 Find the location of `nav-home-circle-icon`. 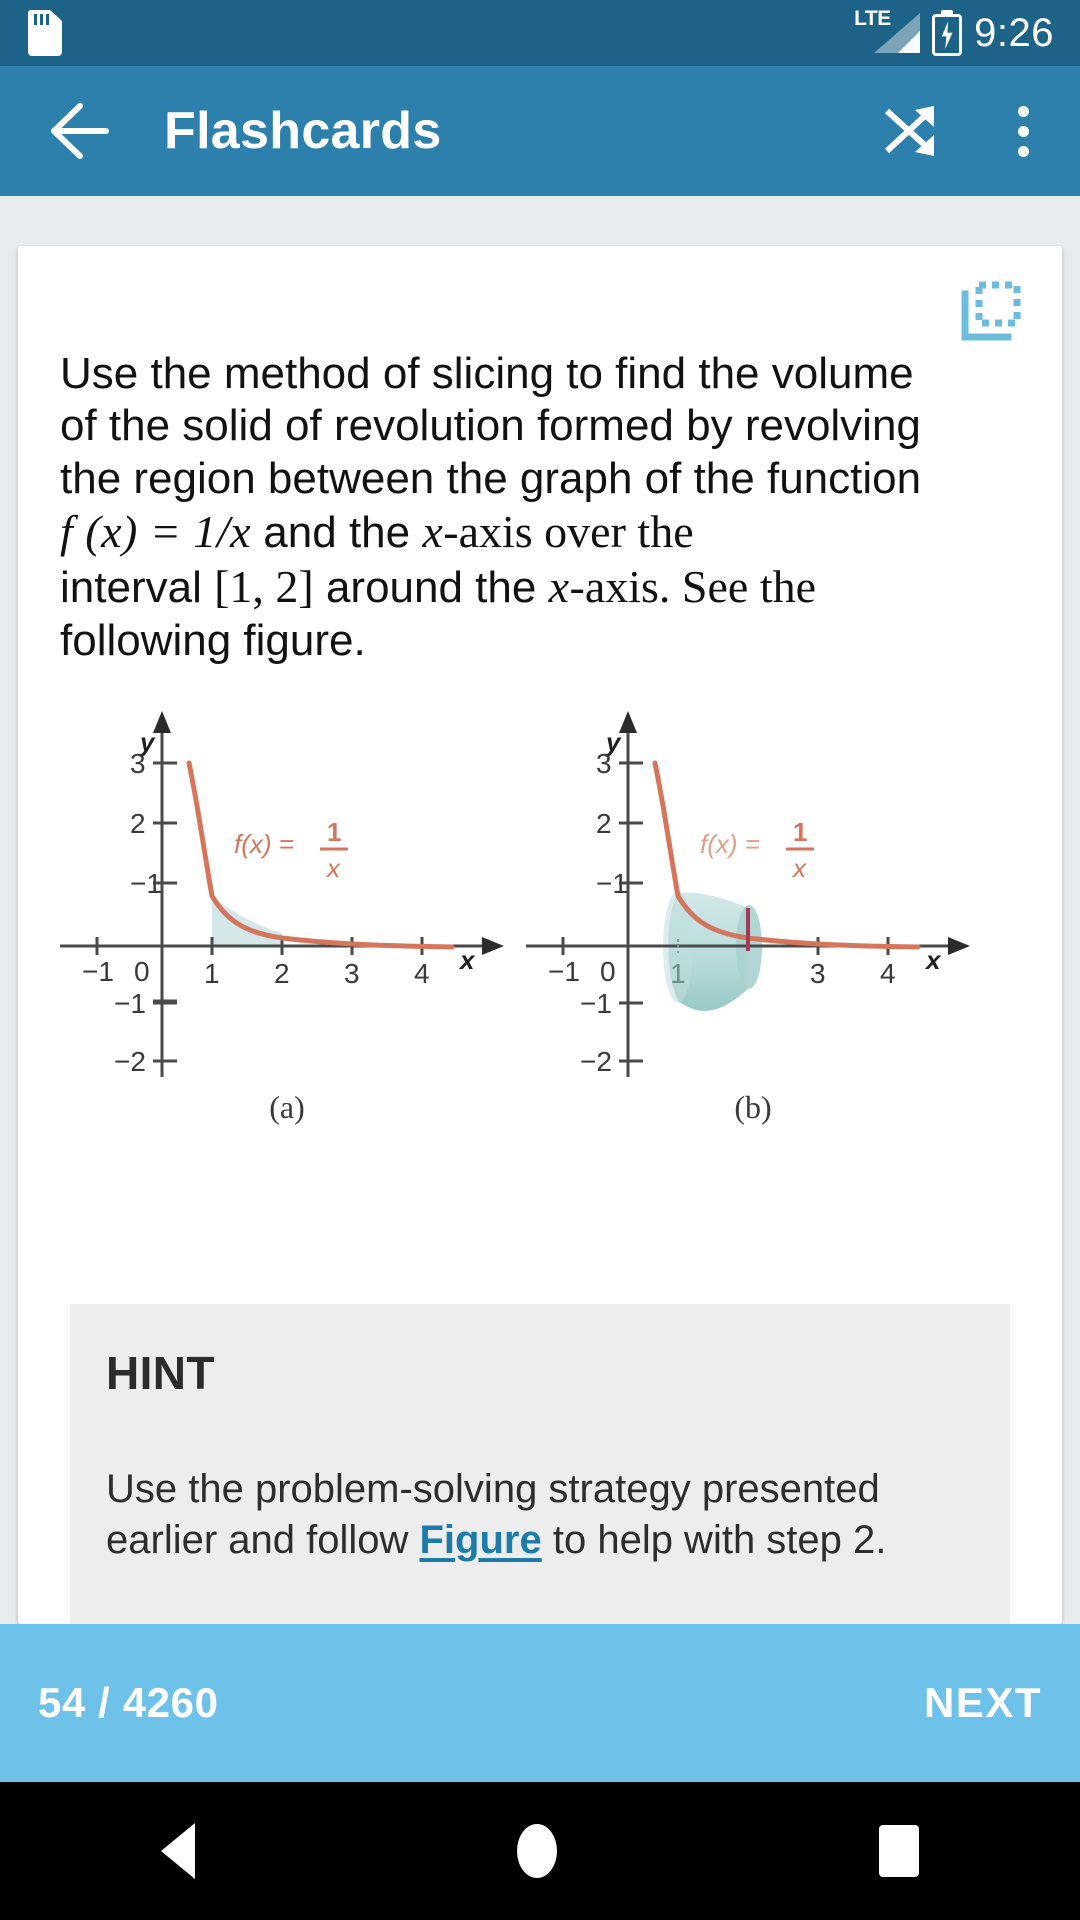

nav-home-circle-icon is located at coordinates (537, 1851).